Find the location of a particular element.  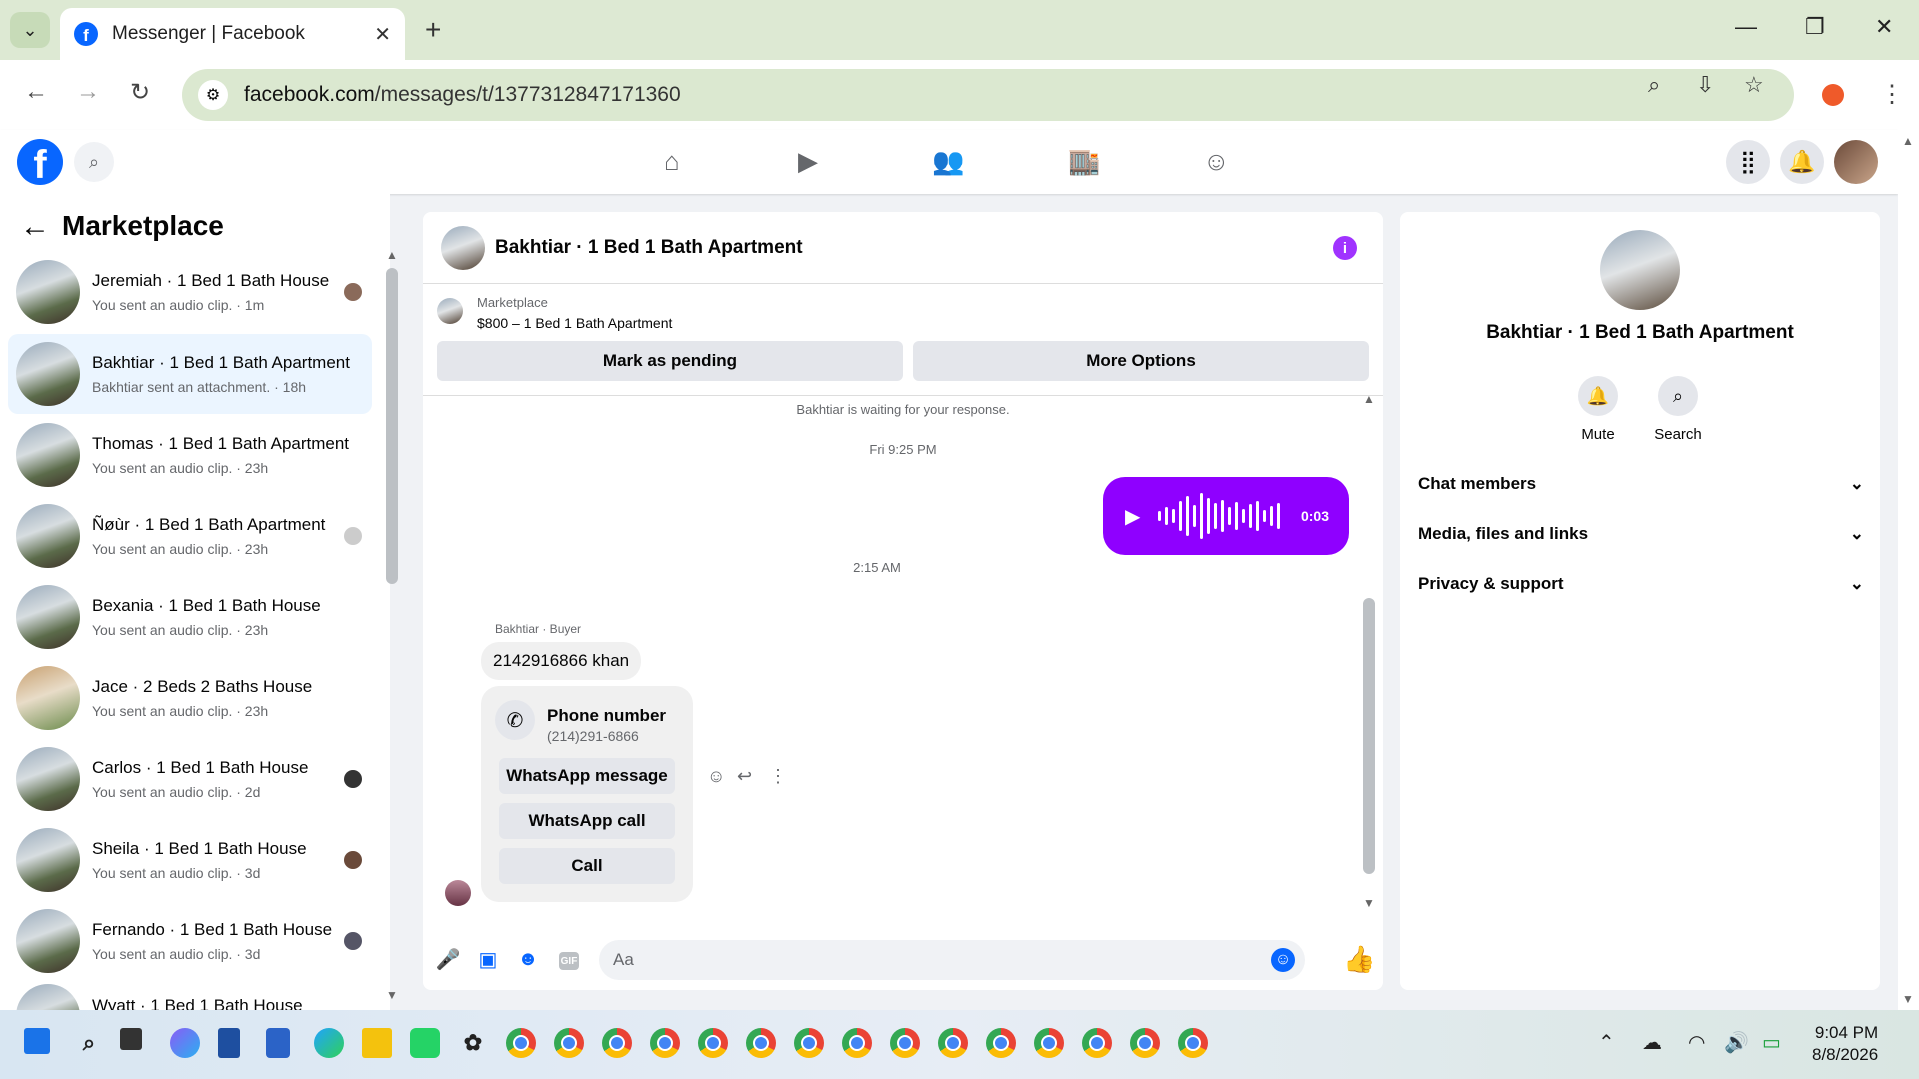

chat-scrollbar: ▲ ▼ is located at coordinates (1369, 651).